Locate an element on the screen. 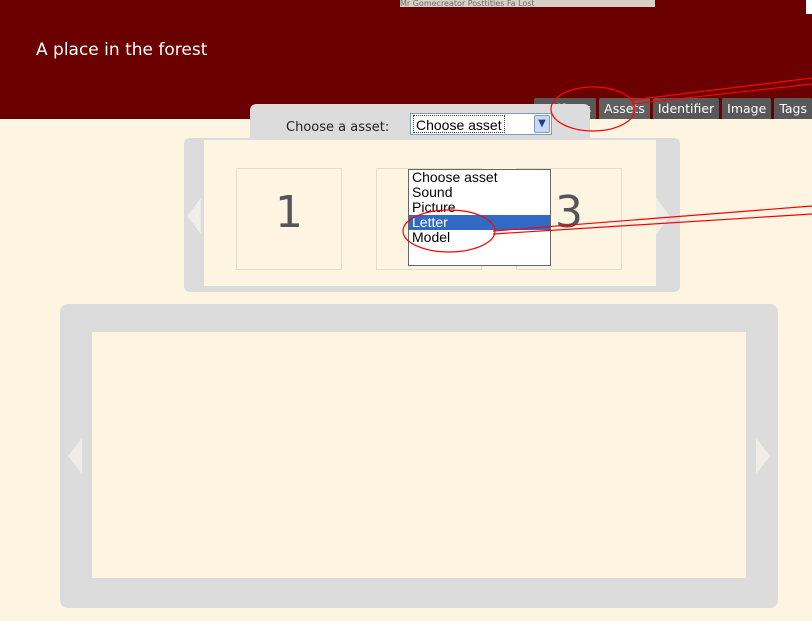 The image size is (812, 621). viewer-next-arrow-icon is located at coordinates (763, 456).